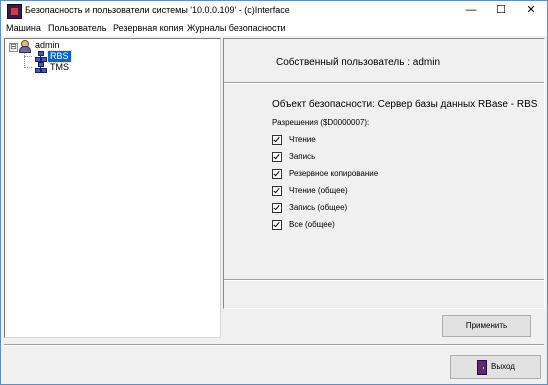  I want to click on menu-security-logs: Журналы безопасности, so click(236, 28).